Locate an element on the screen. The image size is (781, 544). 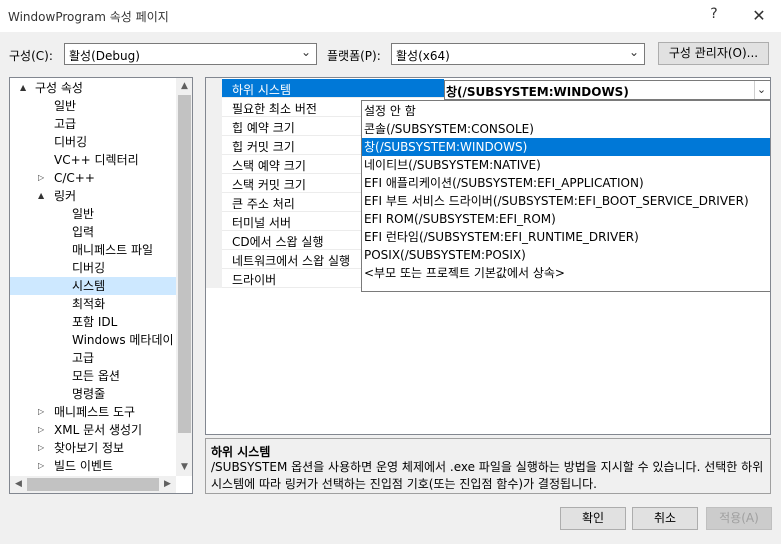
tree-item: 매니페스트 파일 is located at coordinates (93, 250).